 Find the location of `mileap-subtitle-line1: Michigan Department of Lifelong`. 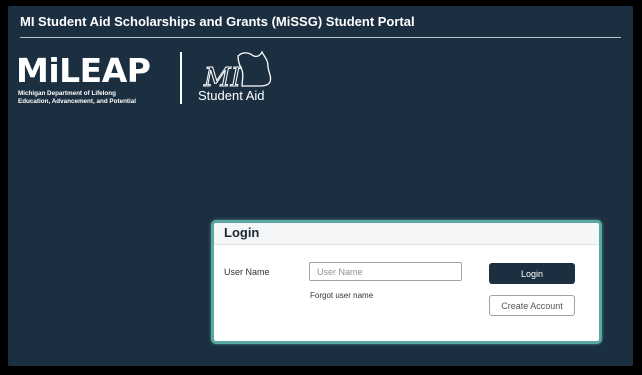

mileap-subtitle-line1: Michigan Department of Lifelong is located at coordinates (67, 93).